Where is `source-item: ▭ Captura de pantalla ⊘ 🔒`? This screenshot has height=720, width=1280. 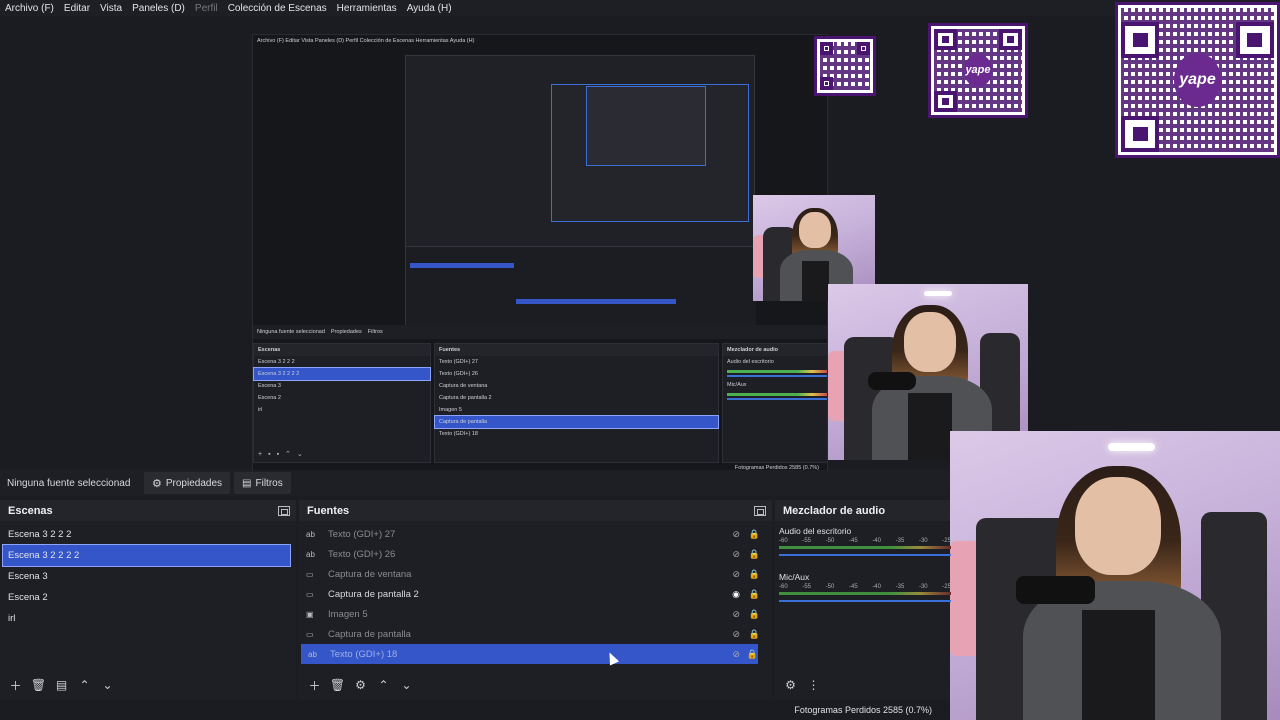
source-item: ▭ Captura de pantalla ⊘ 🔒 is located at coordinates (535, 634).